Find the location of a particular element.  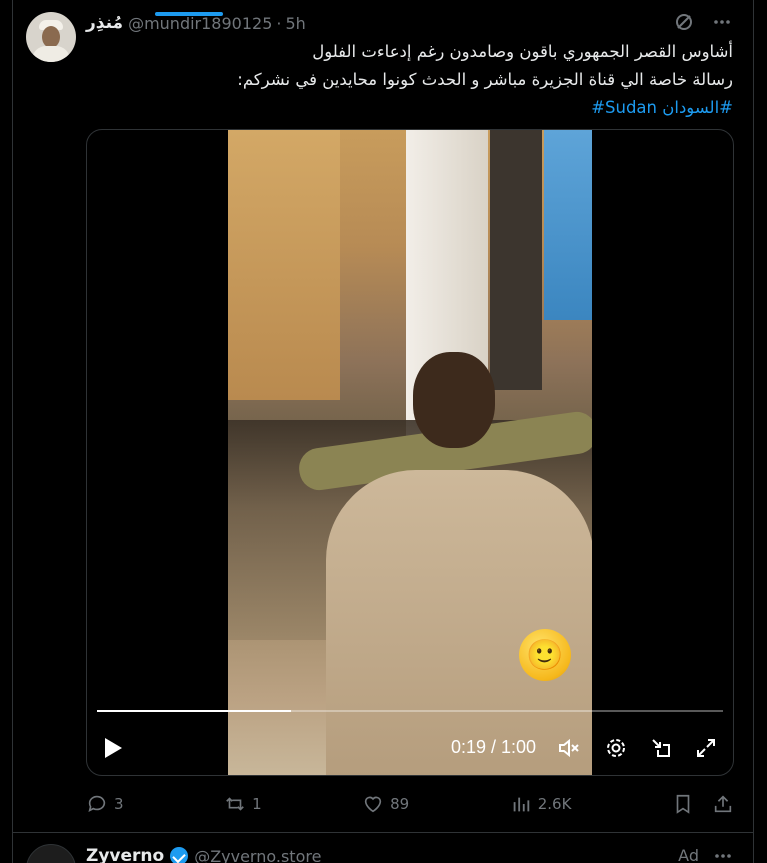

verified-badge-icon is located at coordinates (179, 855).